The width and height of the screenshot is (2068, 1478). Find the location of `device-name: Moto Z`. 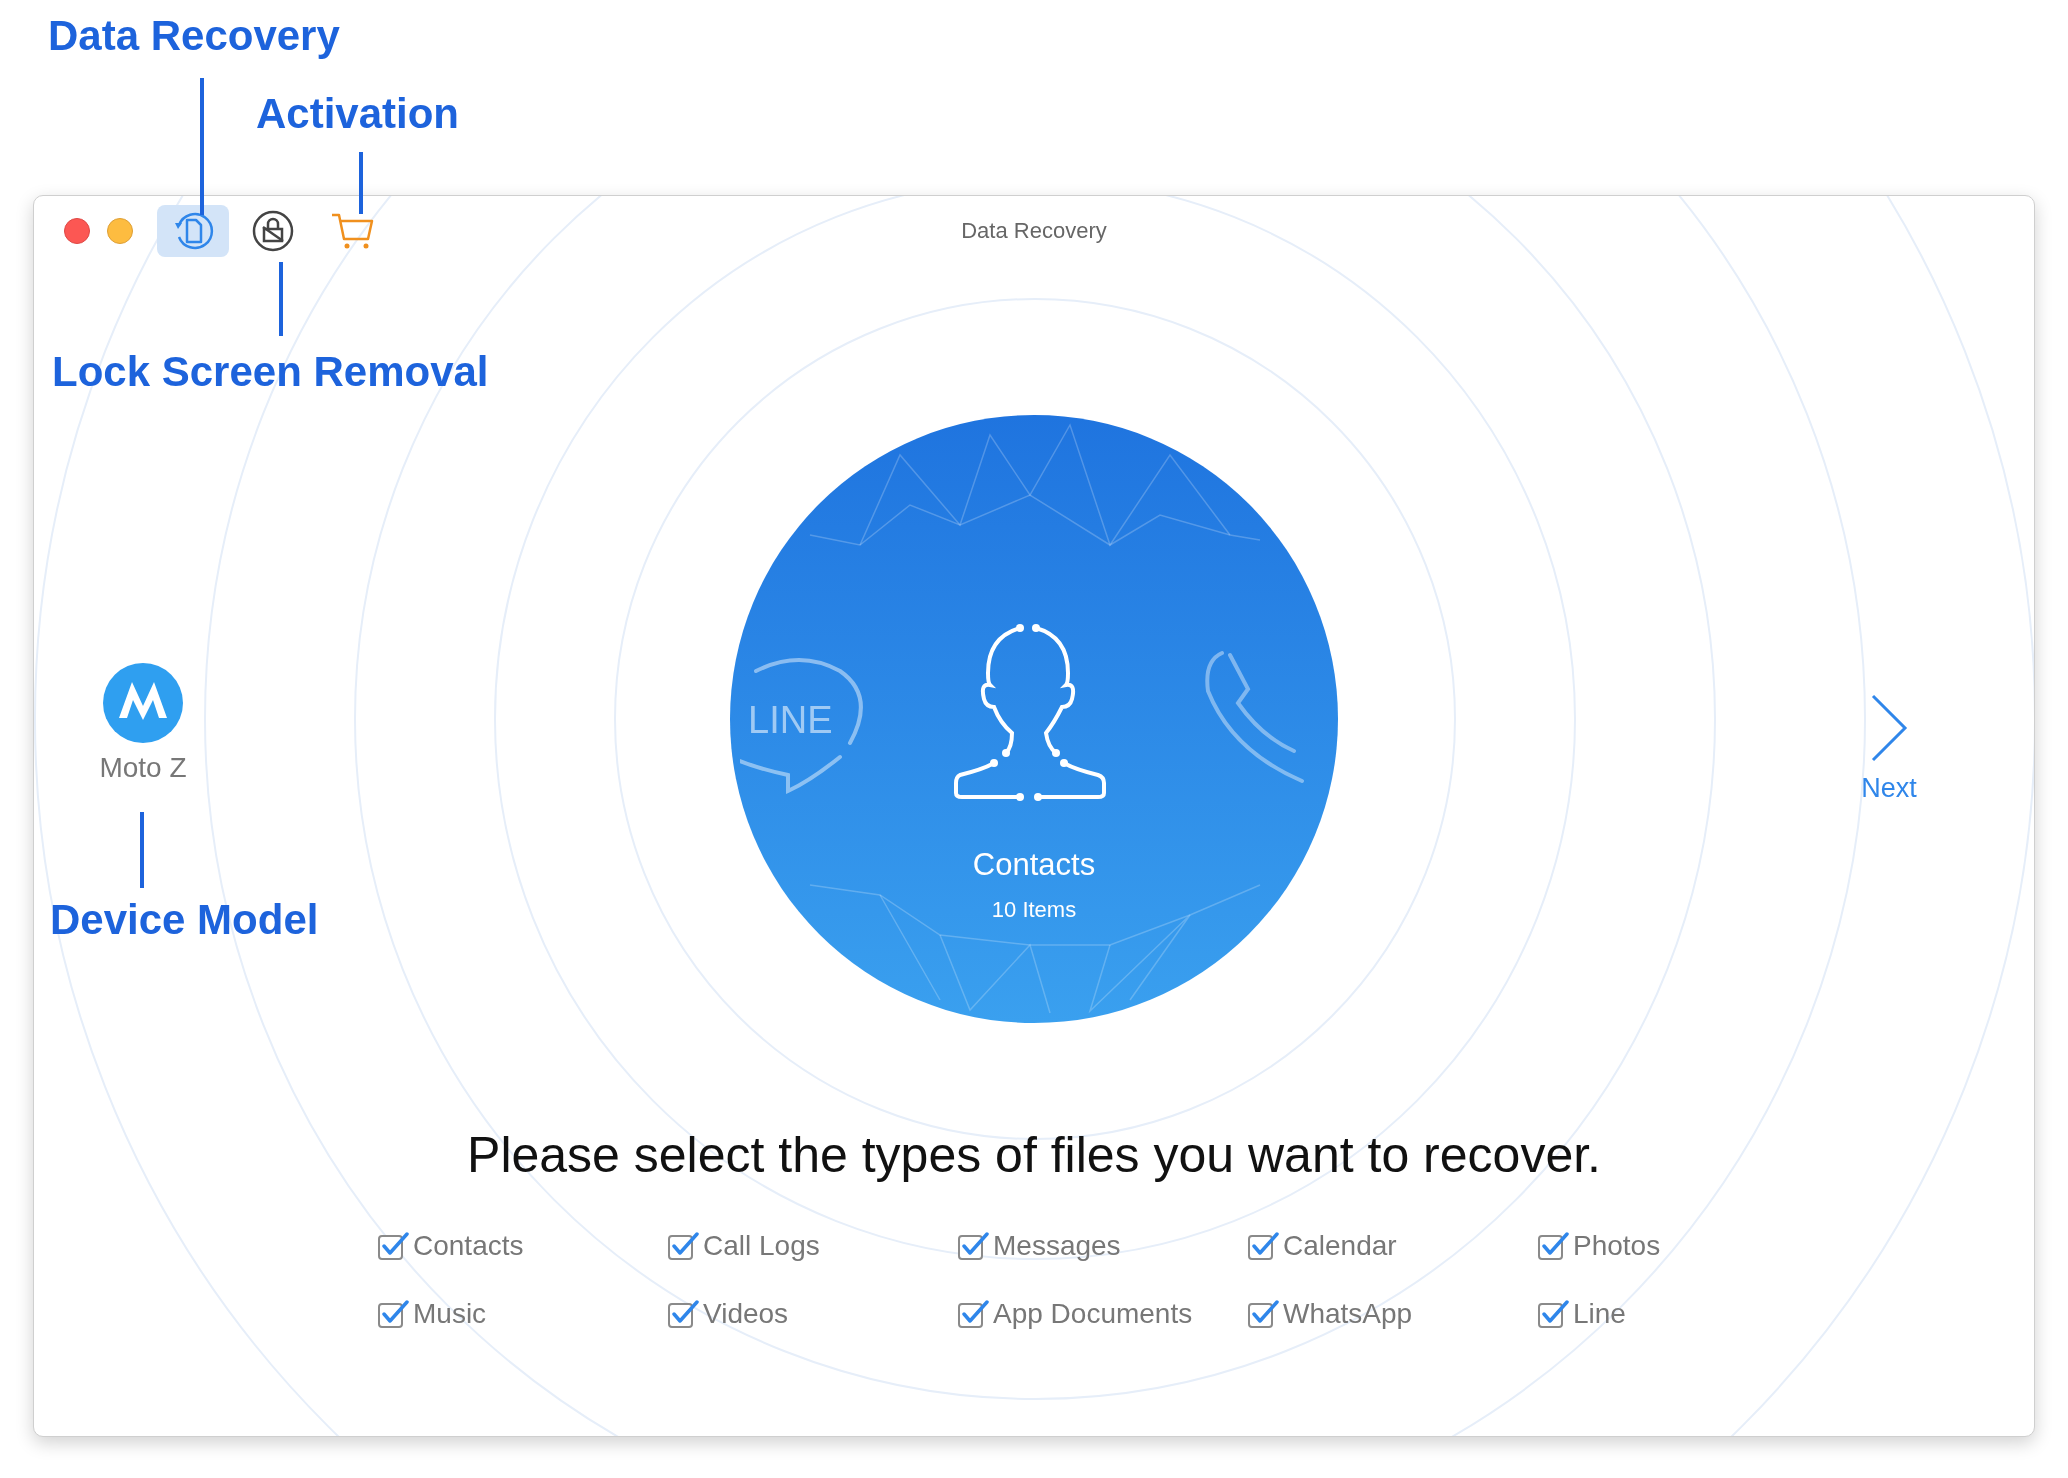

device-name: Moto Z is located at coordinates (143, 768).